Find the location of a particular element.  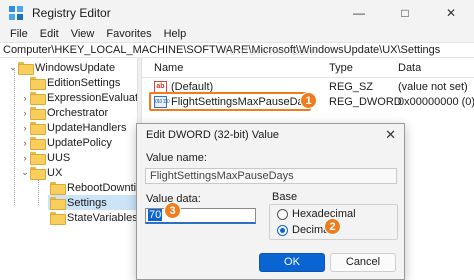

tree-item-label: Settings is located at coordinates (87, 202).